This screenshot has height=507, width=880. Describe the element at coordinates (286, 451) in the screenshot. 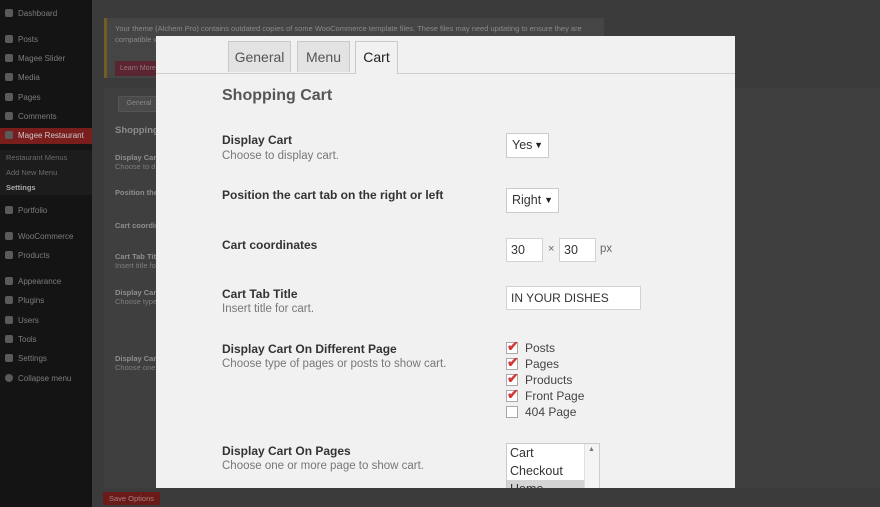

I see `display-pages-label: Display Cart On Pages` at that location.